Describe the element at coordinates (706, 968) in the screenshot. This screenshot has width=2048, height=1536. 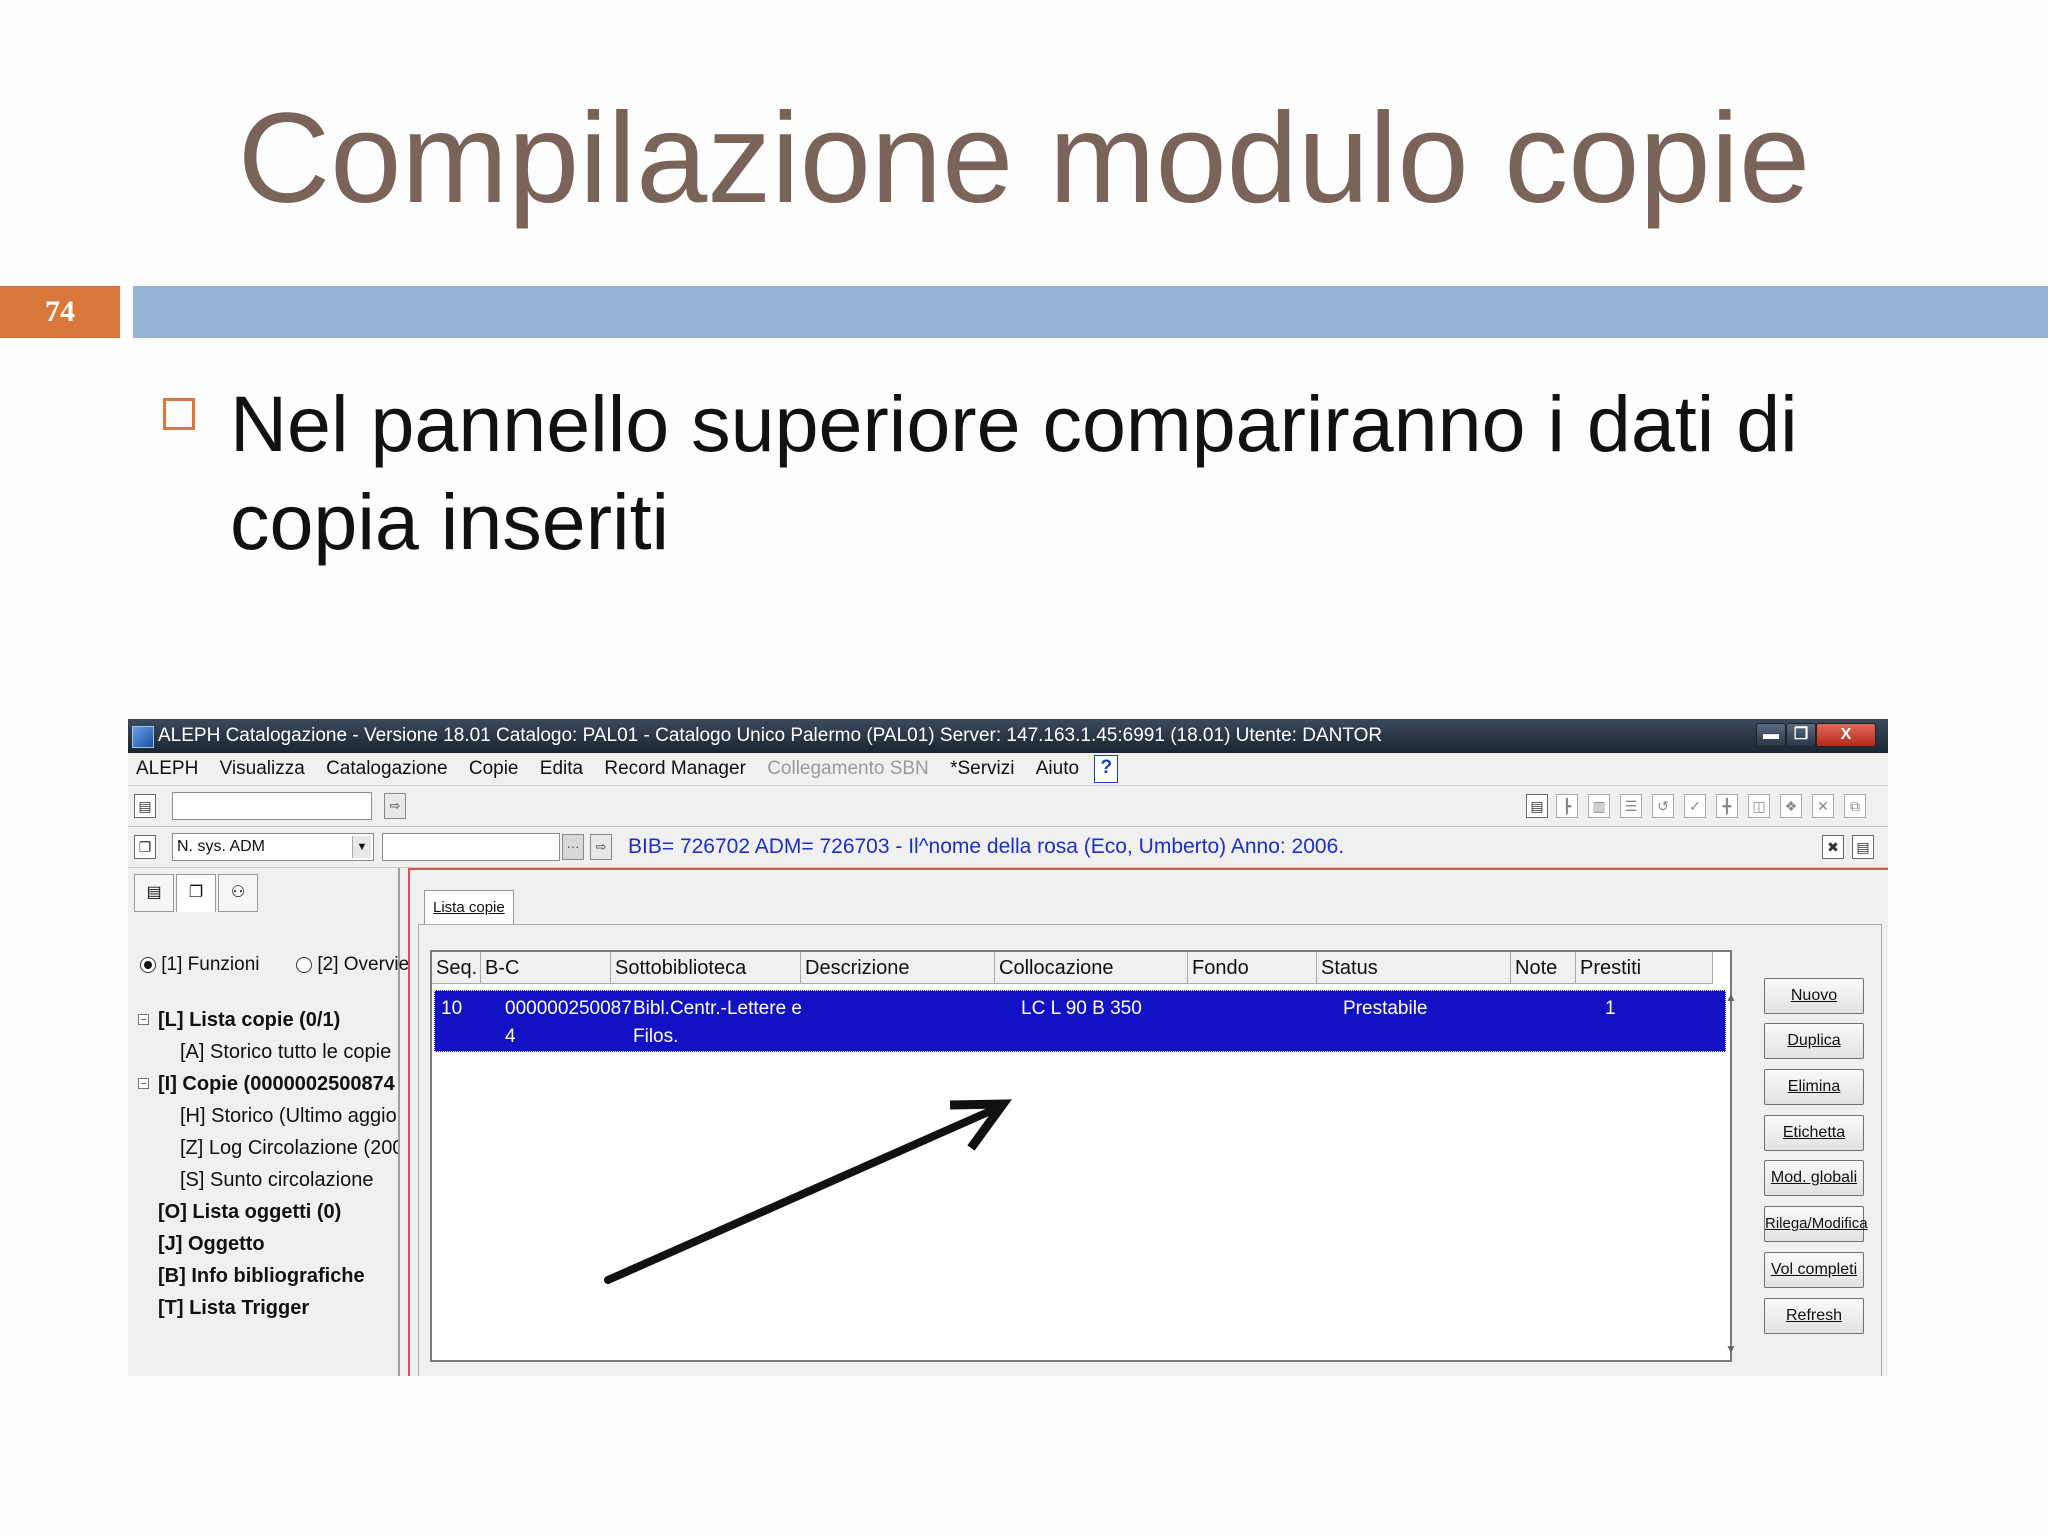
I see `col-sottobiblioteca: Sottobiblioteca` at that location.